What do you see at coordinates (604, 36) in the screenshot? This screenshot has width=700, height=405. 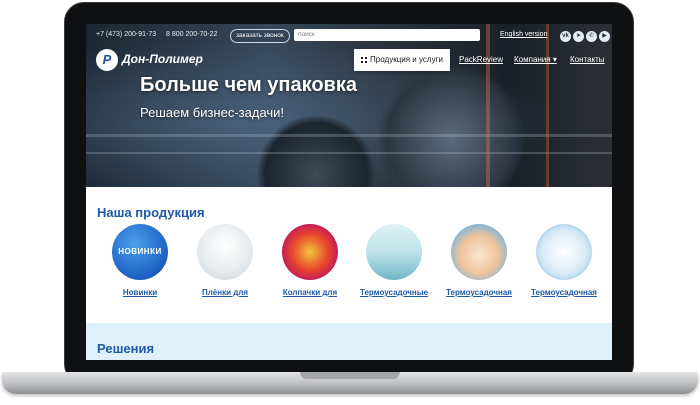 I see `youtube-icon: ▶` at bounding box center [604, 36].